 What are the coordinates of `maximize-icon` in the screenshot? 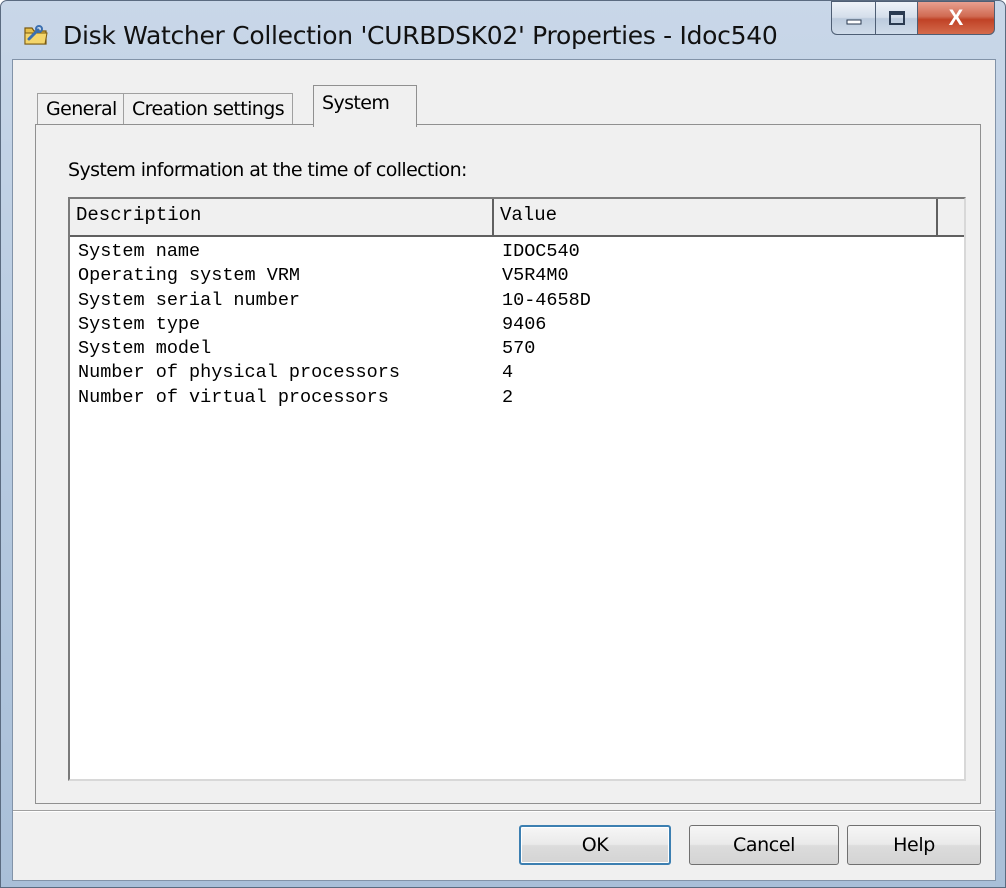 It's located at (896, 18).